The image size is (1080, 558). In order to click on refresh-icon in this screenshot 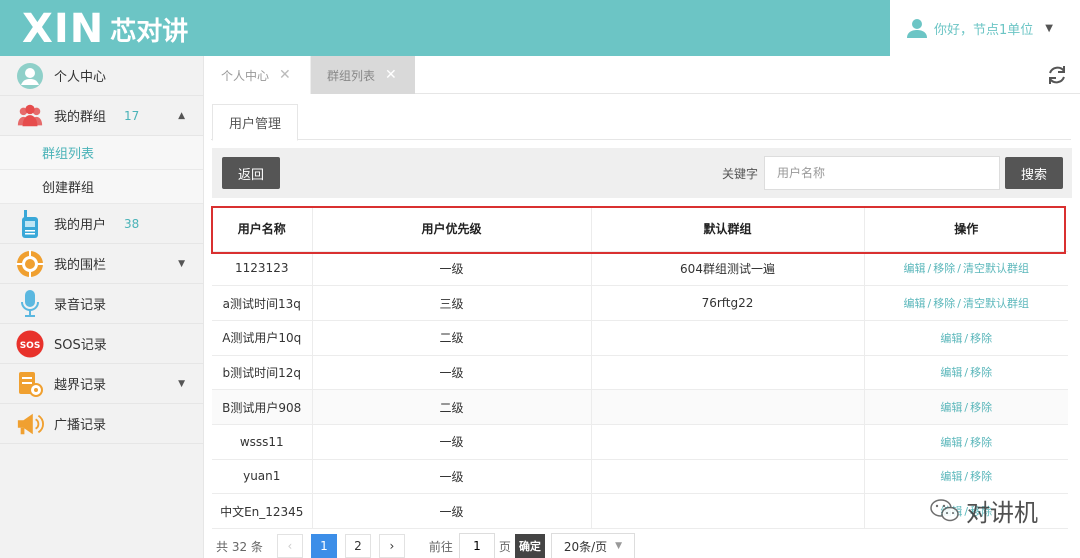, I will do `click(1057, 75)`.